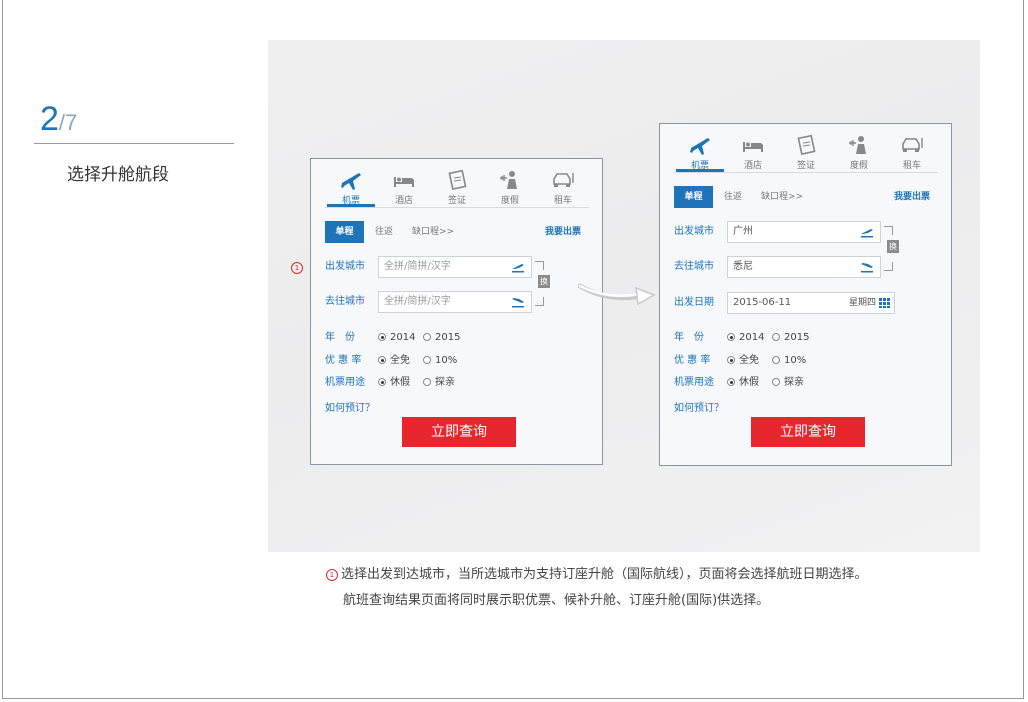 The height and width of the screenshot is (702, 1028). I want to click on purpose-label: 机票用途, so click(694, 382).